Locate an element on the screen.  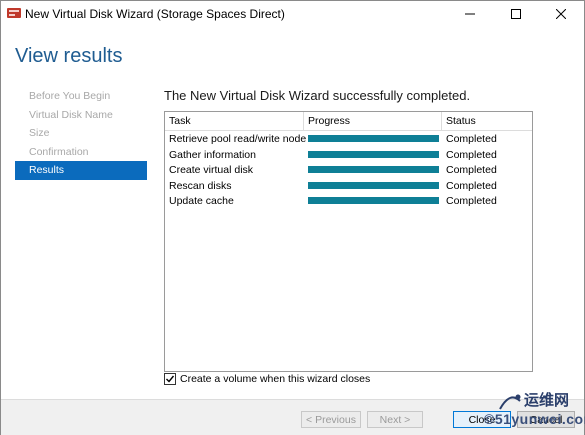
table-row: Gather information Completed is located at coordinates (348, 156).